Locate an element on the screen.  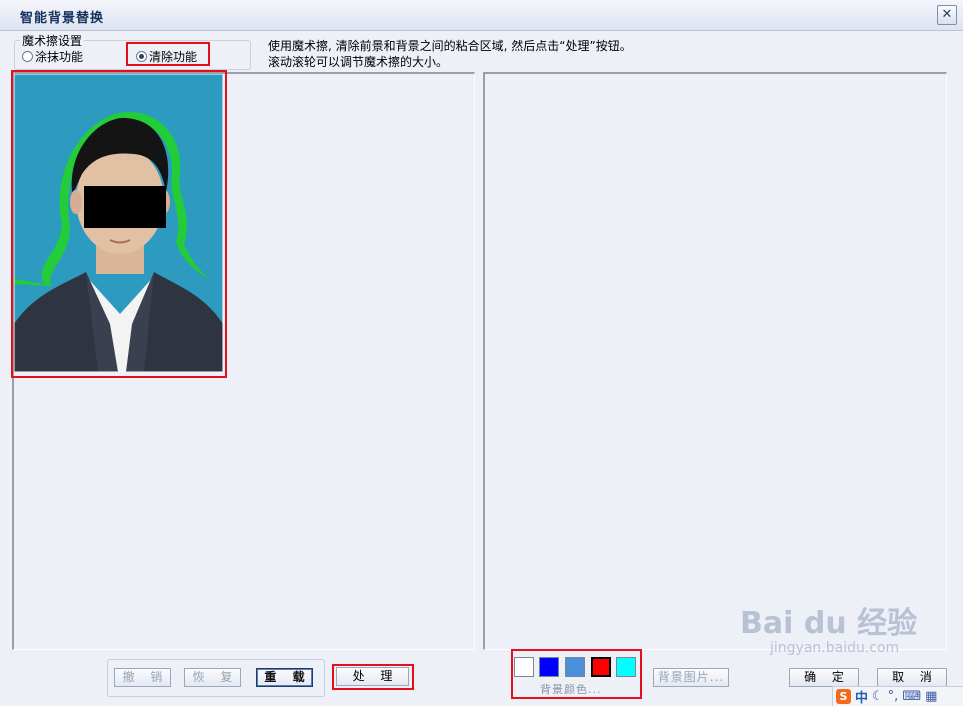
smear-mode-radio: 涂抹功能 is located at coordinates (52, 56).